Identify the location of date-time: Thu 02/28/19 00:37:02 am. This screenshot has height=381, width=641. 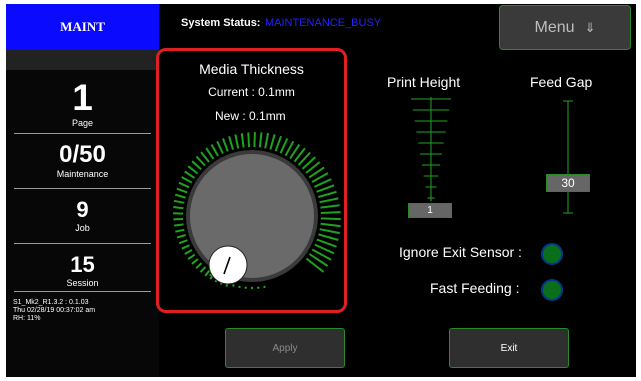
(54, 310).